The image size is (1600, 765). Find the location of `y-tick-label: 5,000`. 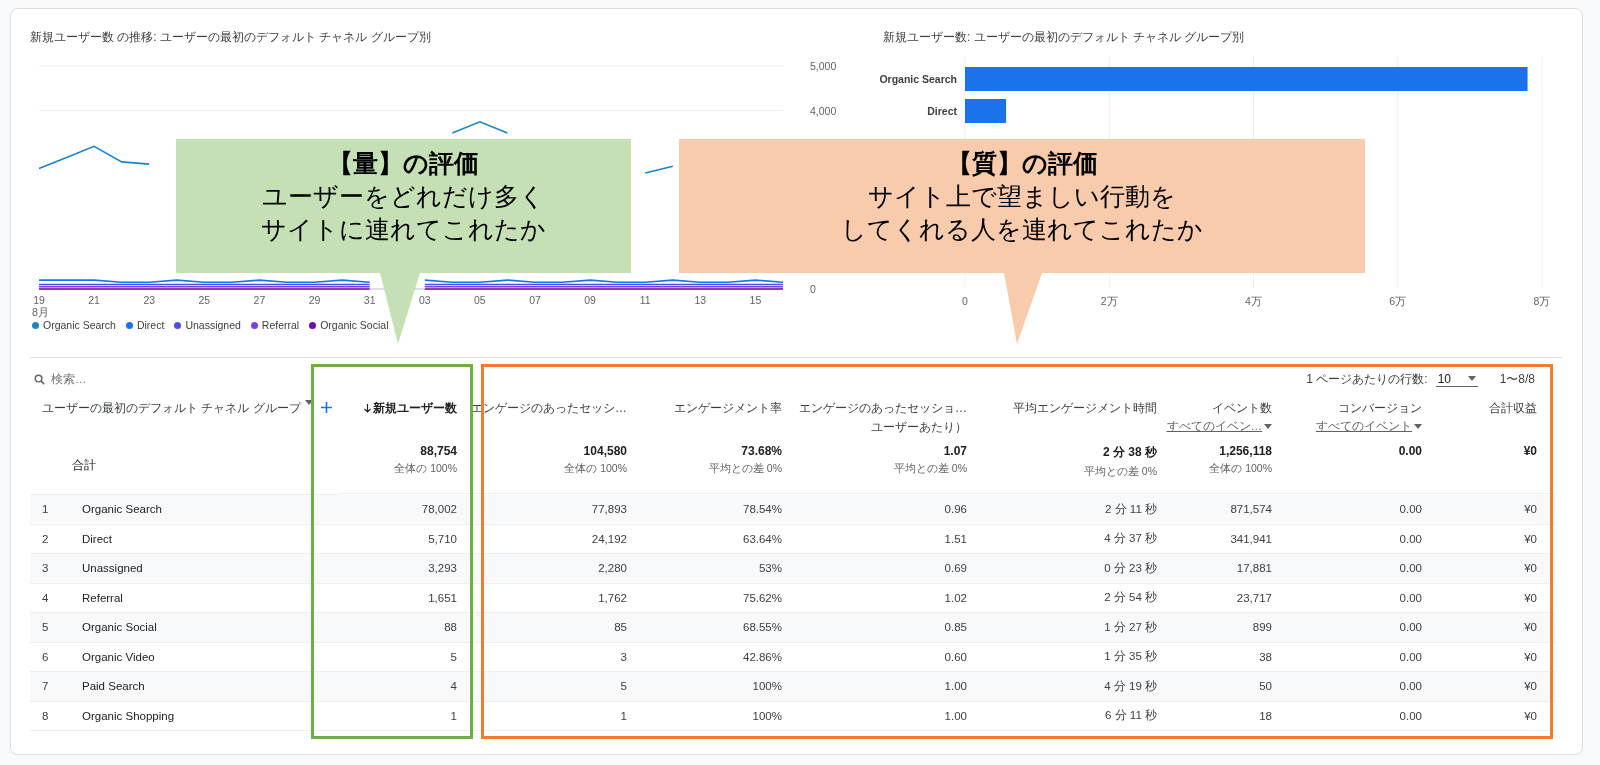

y-tick-label: 5,000 is located at coordinates (823, 66).